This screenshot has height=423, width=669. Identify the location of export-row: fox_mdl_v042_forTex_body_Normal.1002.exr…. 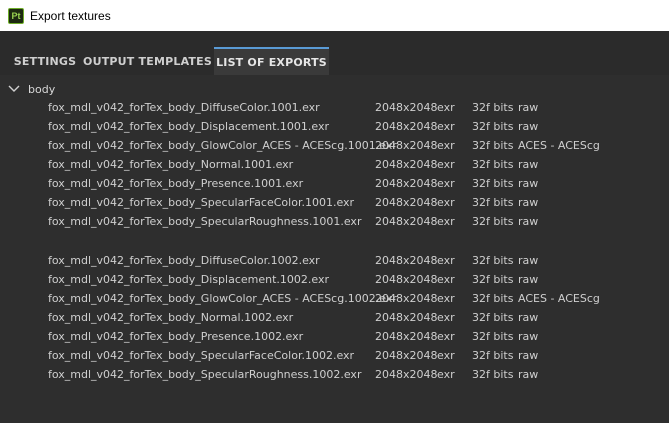
(334, 317).